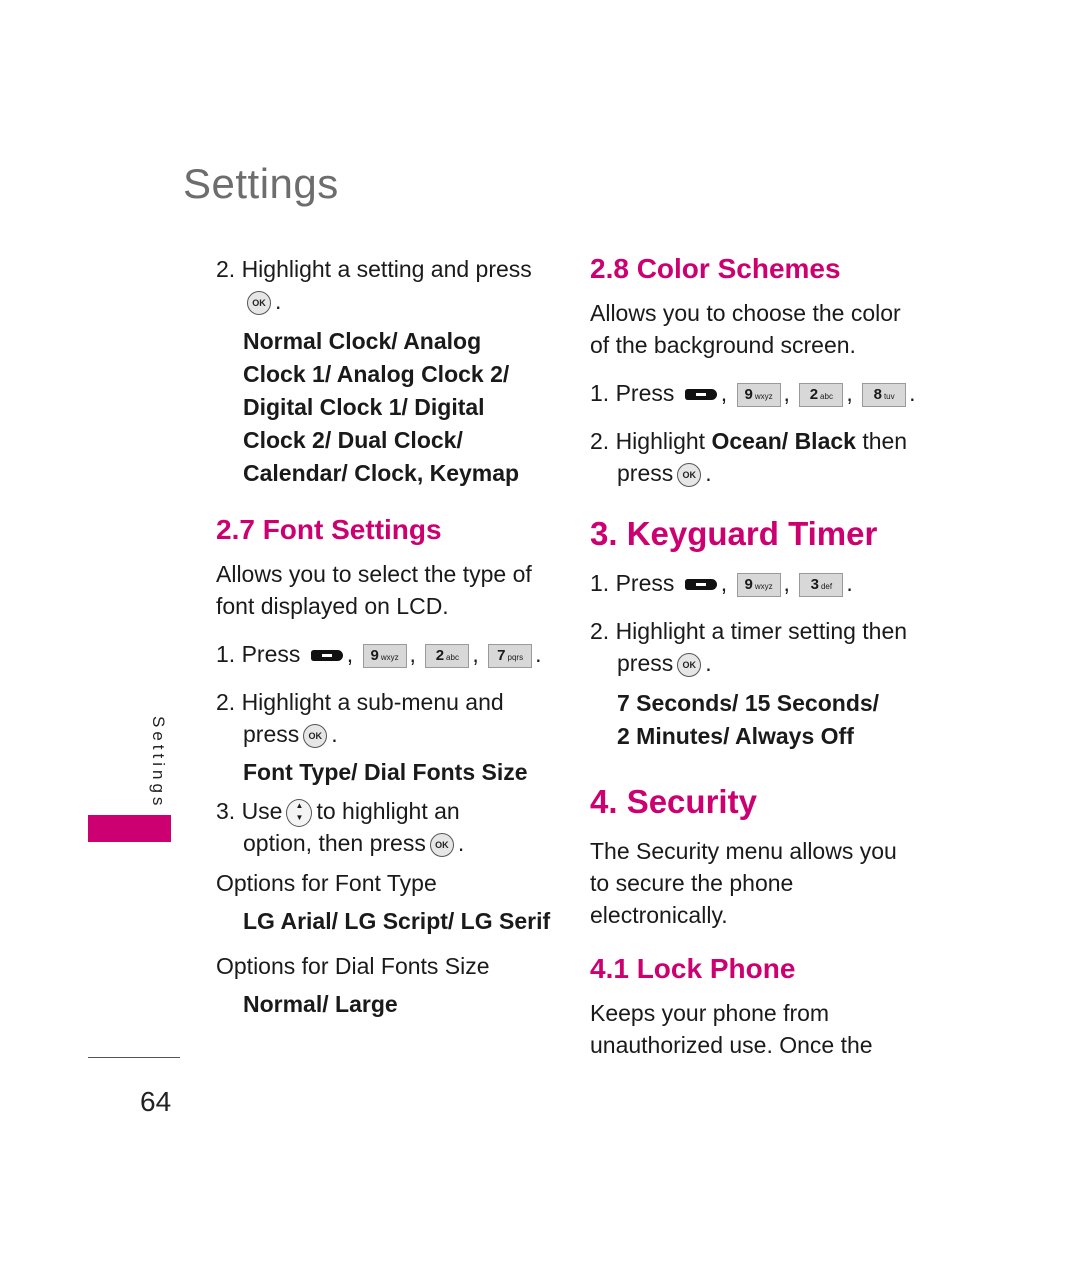 The height and width of the screenshot is (1270, 1080). I want to click on key-3-icon: 3 def, so click(821, 584).